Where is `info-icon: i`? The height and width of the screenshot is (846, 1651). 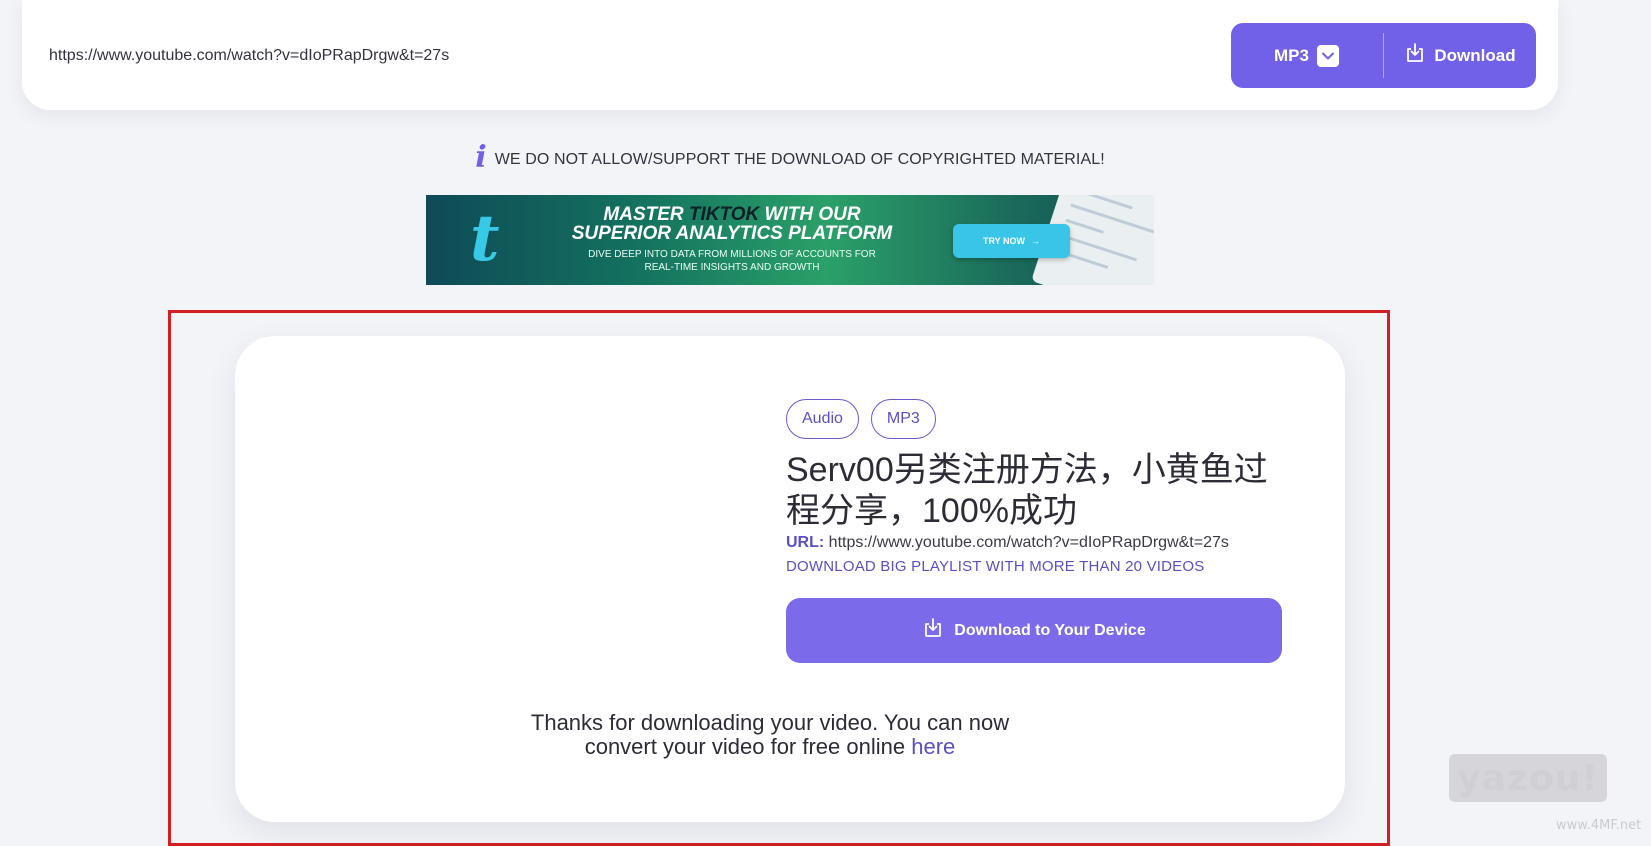 info-icon: i is located at coordinates (481, 157).